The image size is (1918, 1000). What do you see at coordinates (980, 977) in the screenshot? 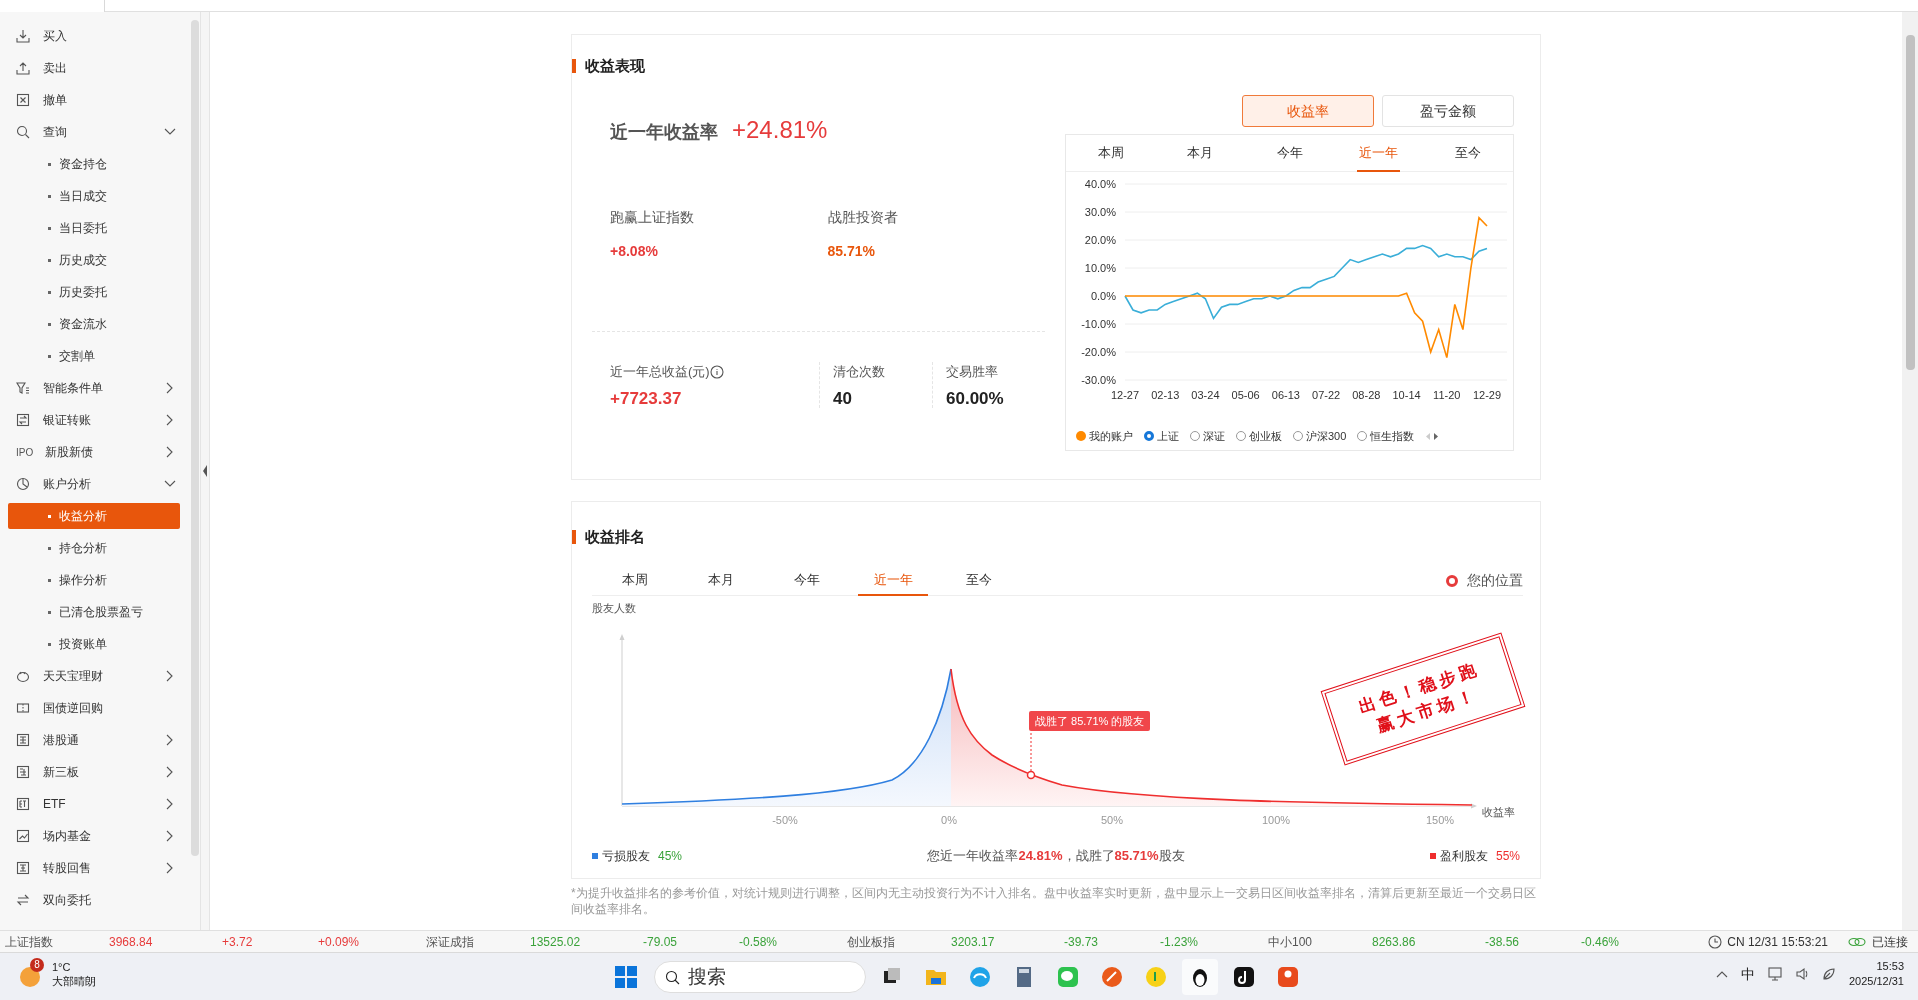
I see `browser-icon` at bounding box center [980, 977].